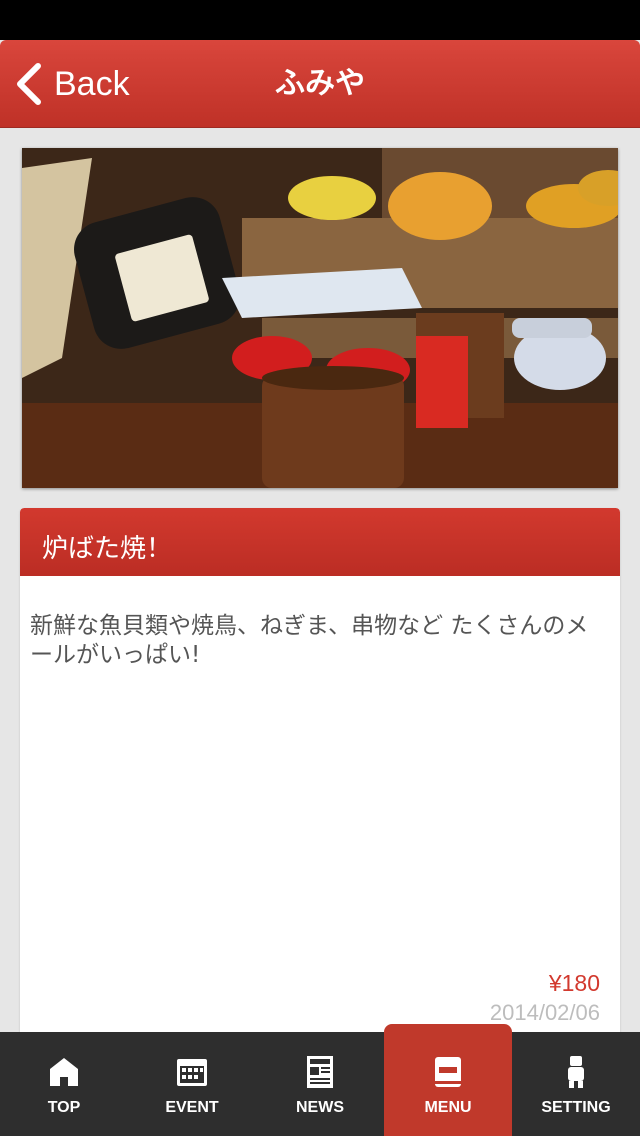  Describe the element at coordinates (320, 542) in the screenshot. I see `menu-item-header: 炉ばた焼！` at that location.